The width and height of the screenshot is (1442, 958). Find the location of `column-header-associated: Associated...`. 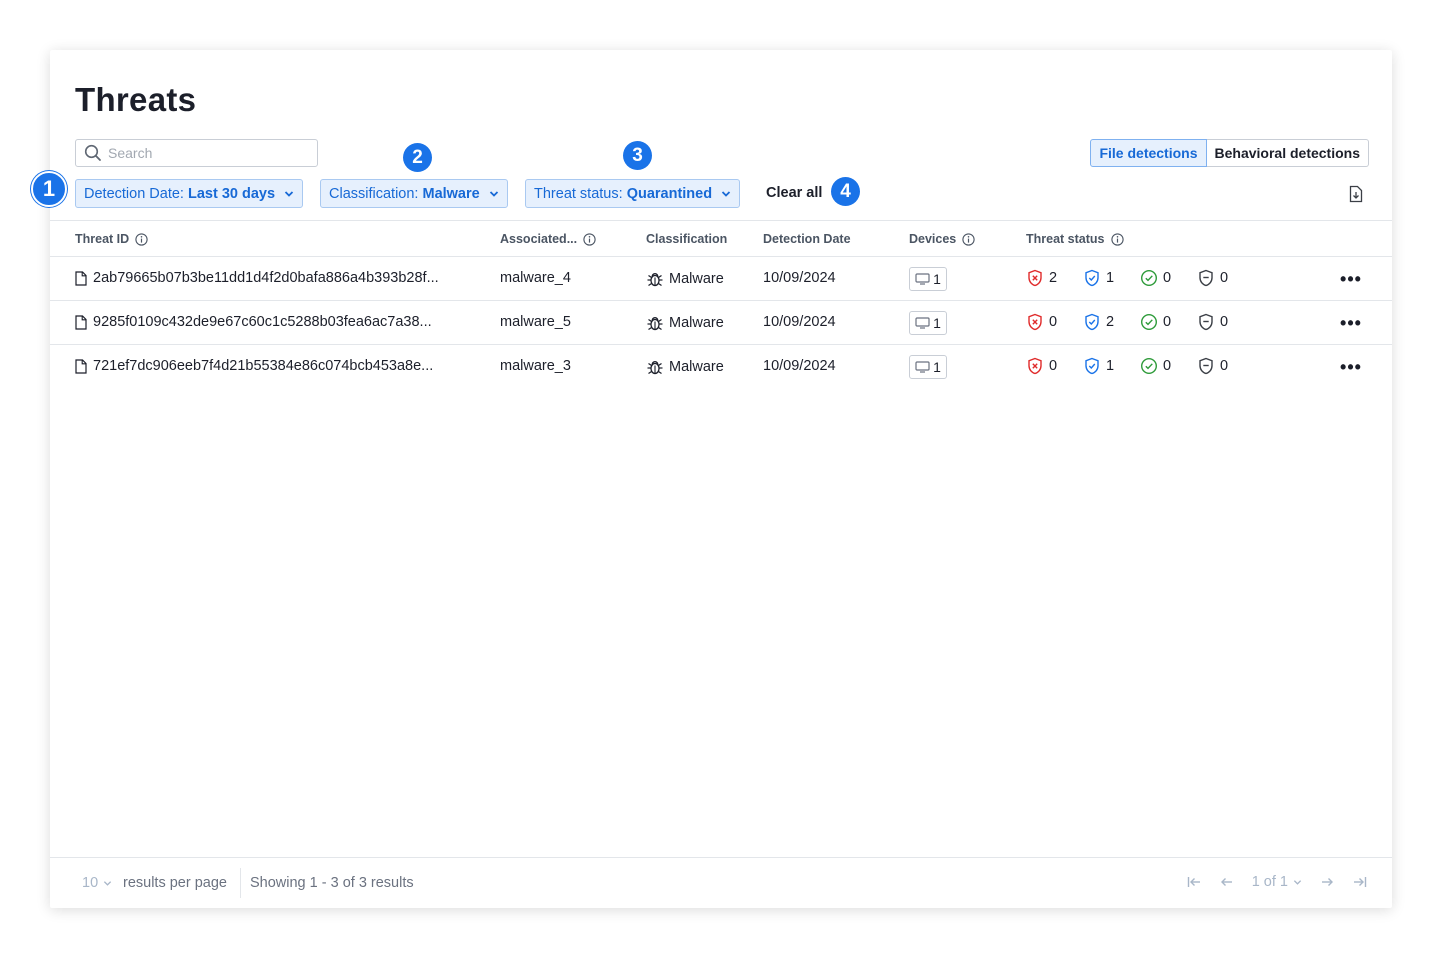

column-header-associated: Associated... is located at coordinates (548, 239).